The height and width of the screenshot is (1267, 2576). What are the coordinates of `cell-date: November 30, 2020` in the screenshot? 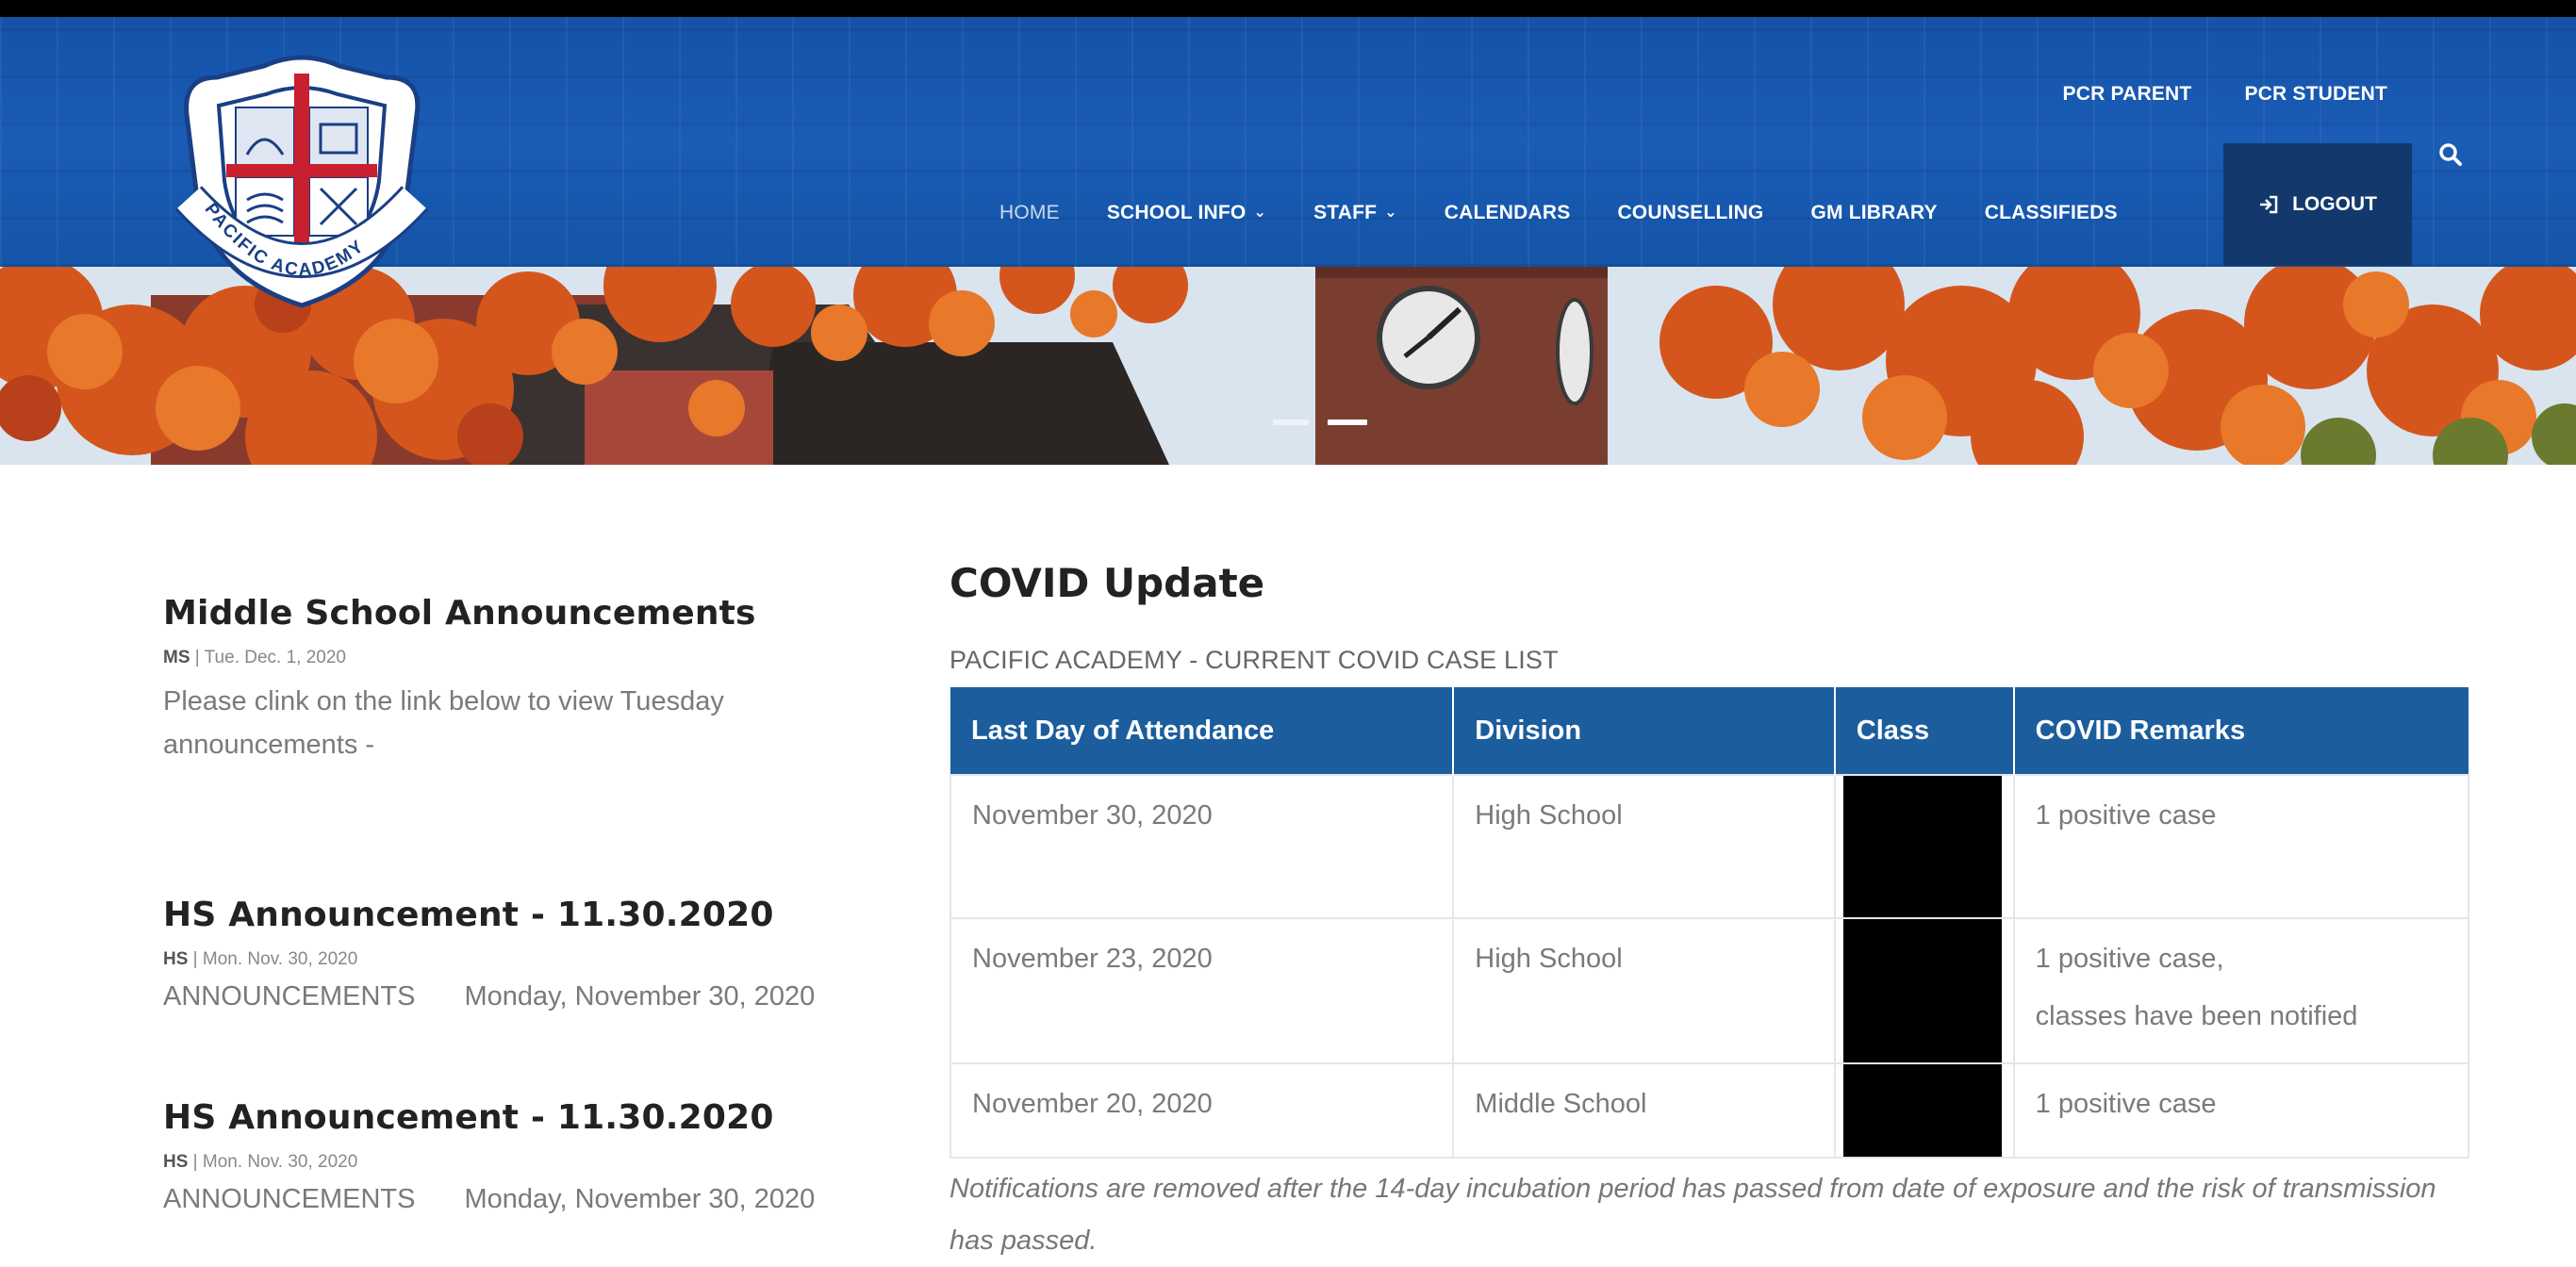 It's located at (1202, 846).